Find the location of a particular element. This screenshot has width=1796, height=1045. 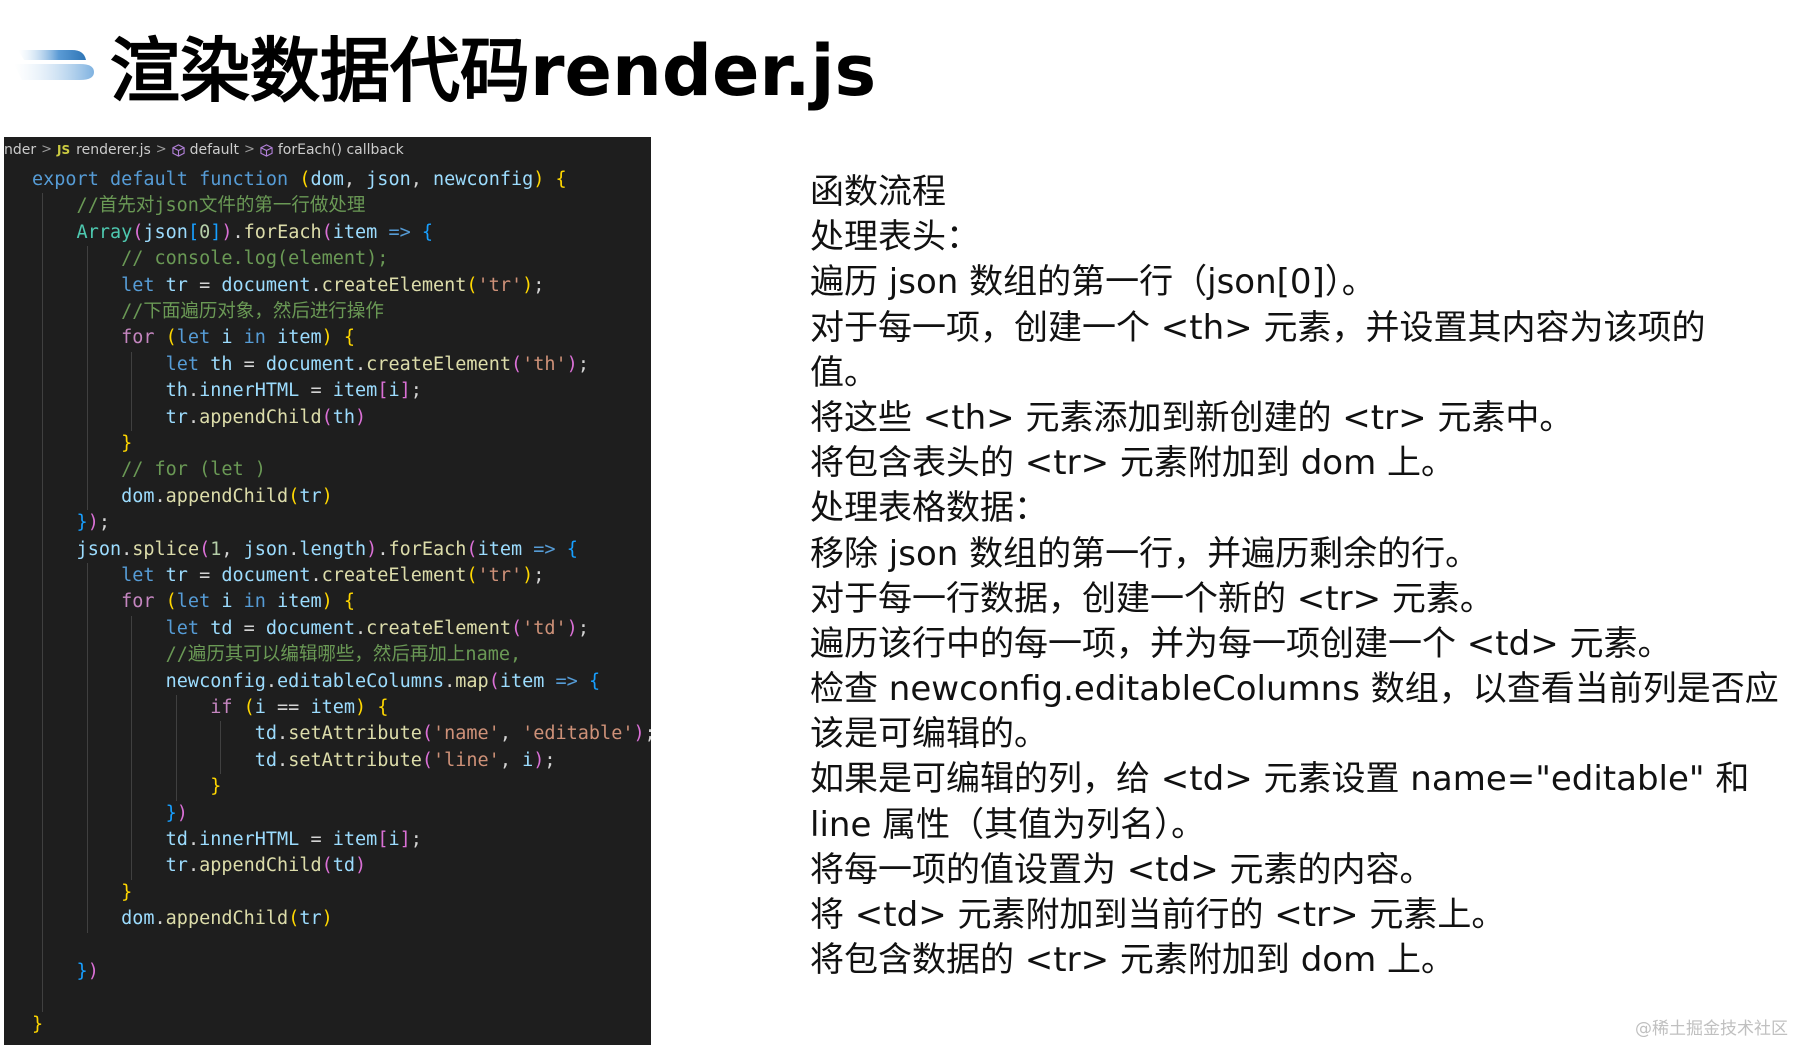

code-line: }); is located at coordinates (341, 523).